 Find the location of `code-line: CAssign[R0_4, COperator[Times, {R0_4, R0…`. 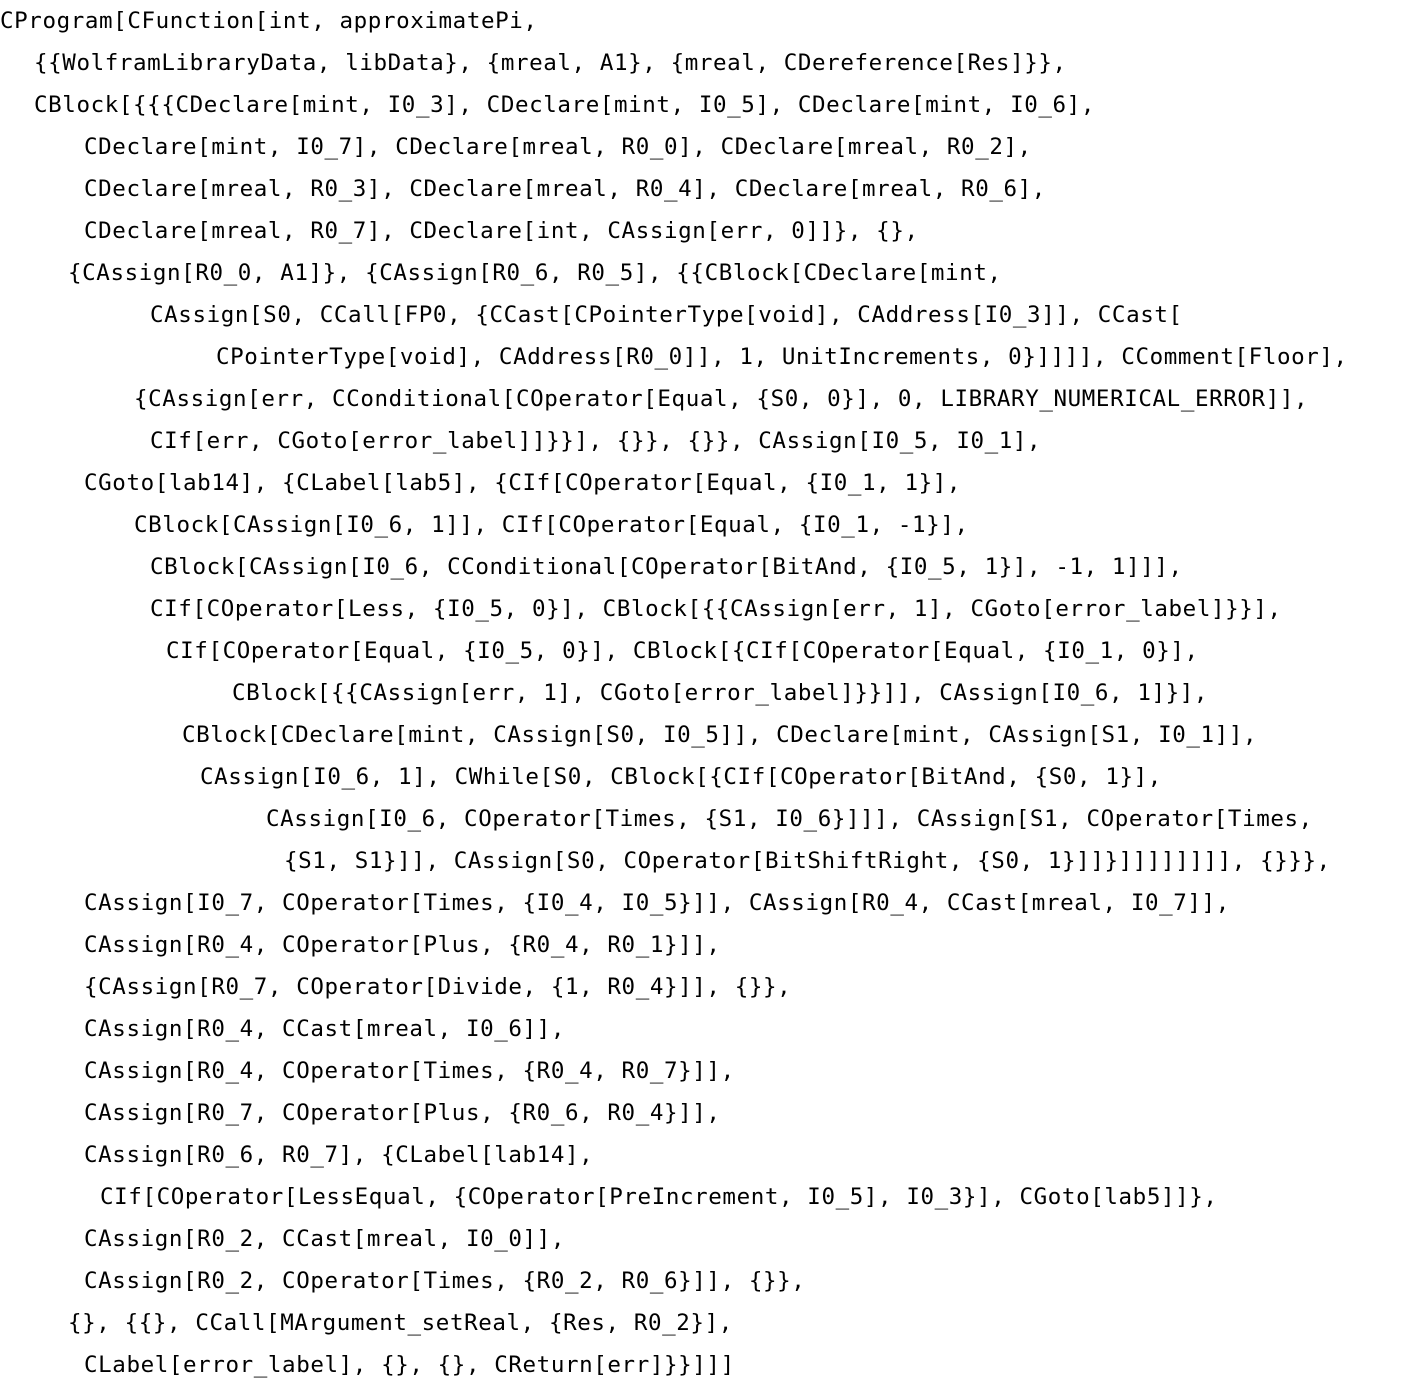

code-line: CAssign[R0_4, COperator[Times, {R0_4, R0… is located at coordinates (409, 1071).